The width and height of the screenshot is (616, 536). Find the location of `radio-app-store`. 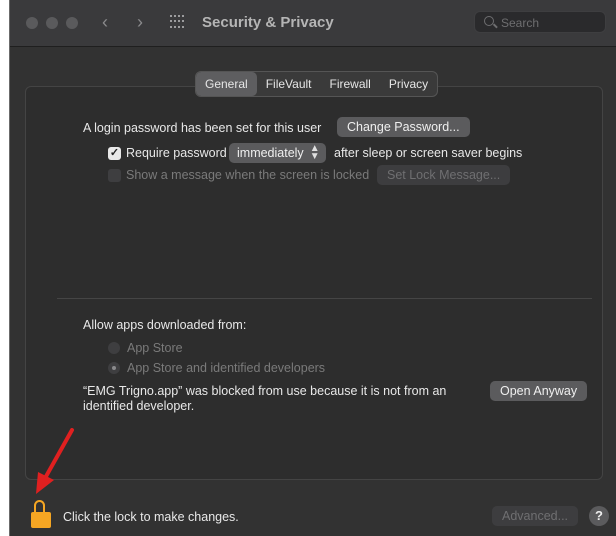

radio-app-store is located at coordinates (114, 348).